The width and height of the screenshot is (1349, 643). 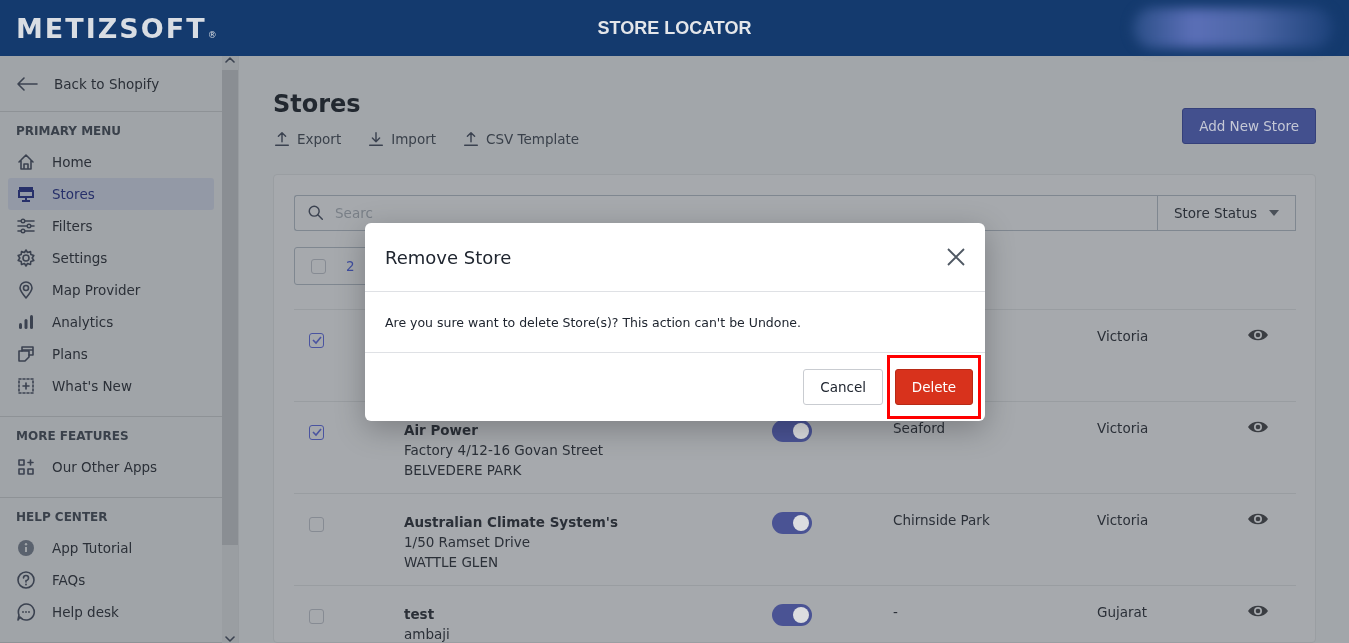 I want to click on storefront-icon, so click(x=26, y=194).